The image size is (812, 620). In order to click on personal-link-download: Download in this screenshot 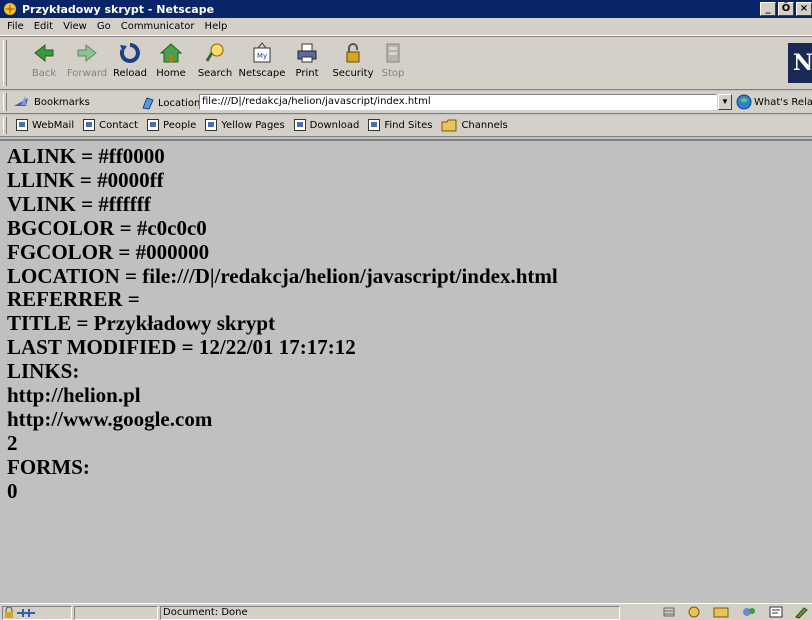, I will do `click(326, 125)`.